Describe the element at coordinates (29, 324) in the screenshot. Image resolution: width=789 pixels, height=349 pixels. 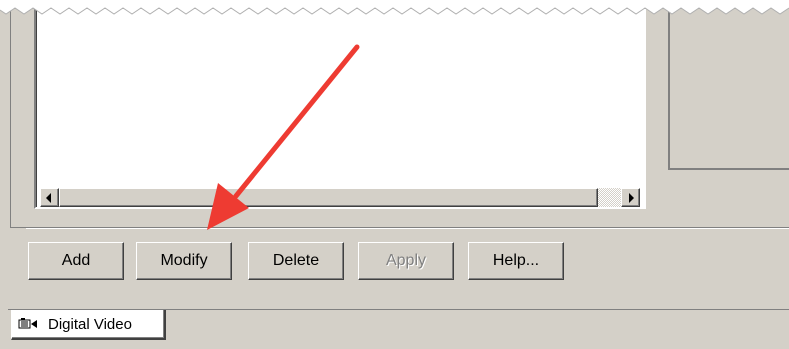
I see `video-camera-icon` at that location.